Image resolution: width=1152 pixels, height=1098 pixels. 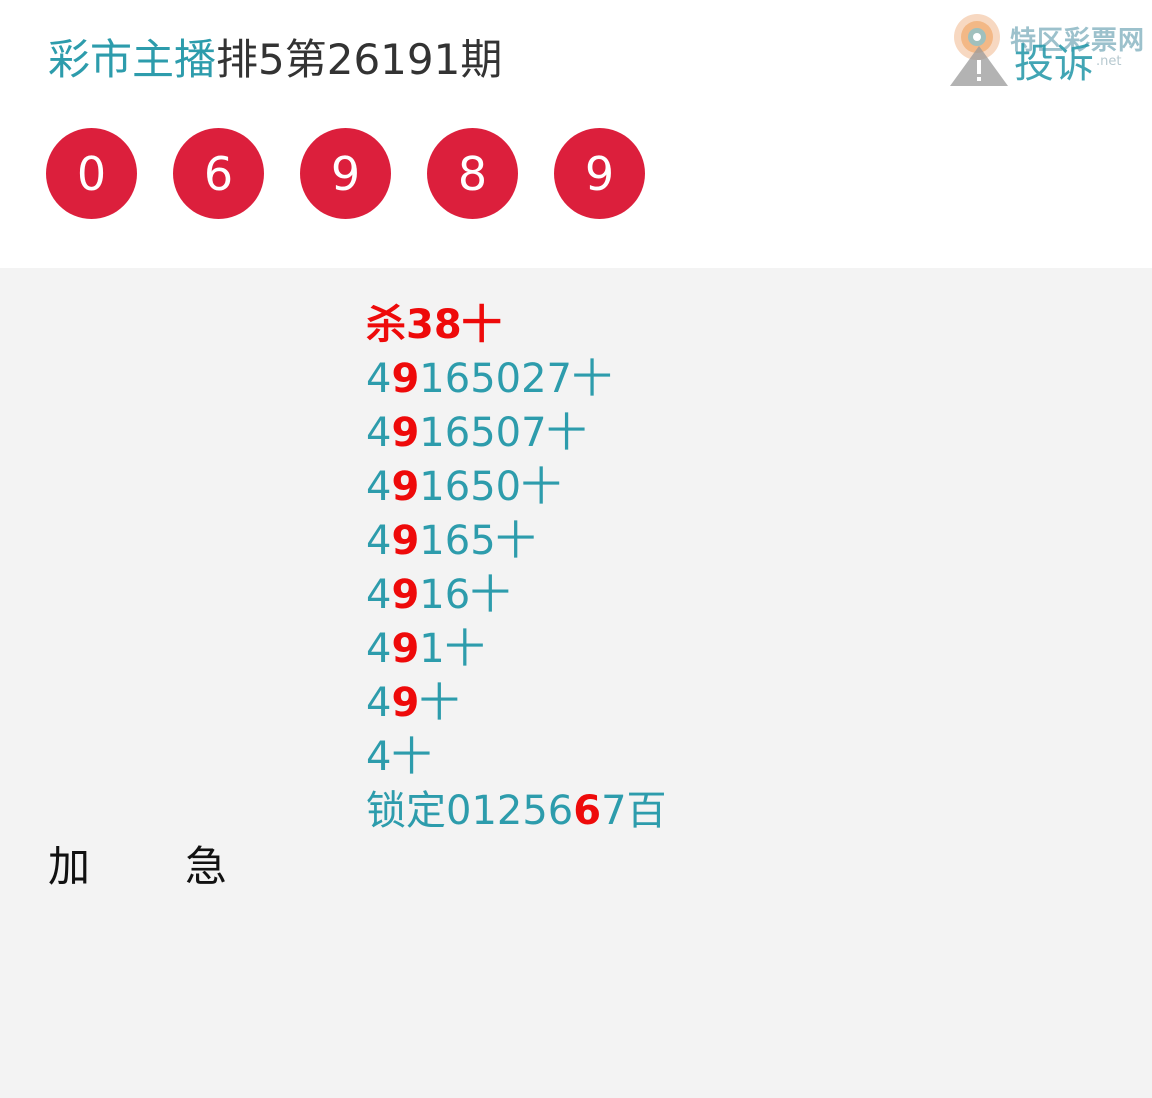 I want to click on number-ball: 6, so click(x=218, y=173).